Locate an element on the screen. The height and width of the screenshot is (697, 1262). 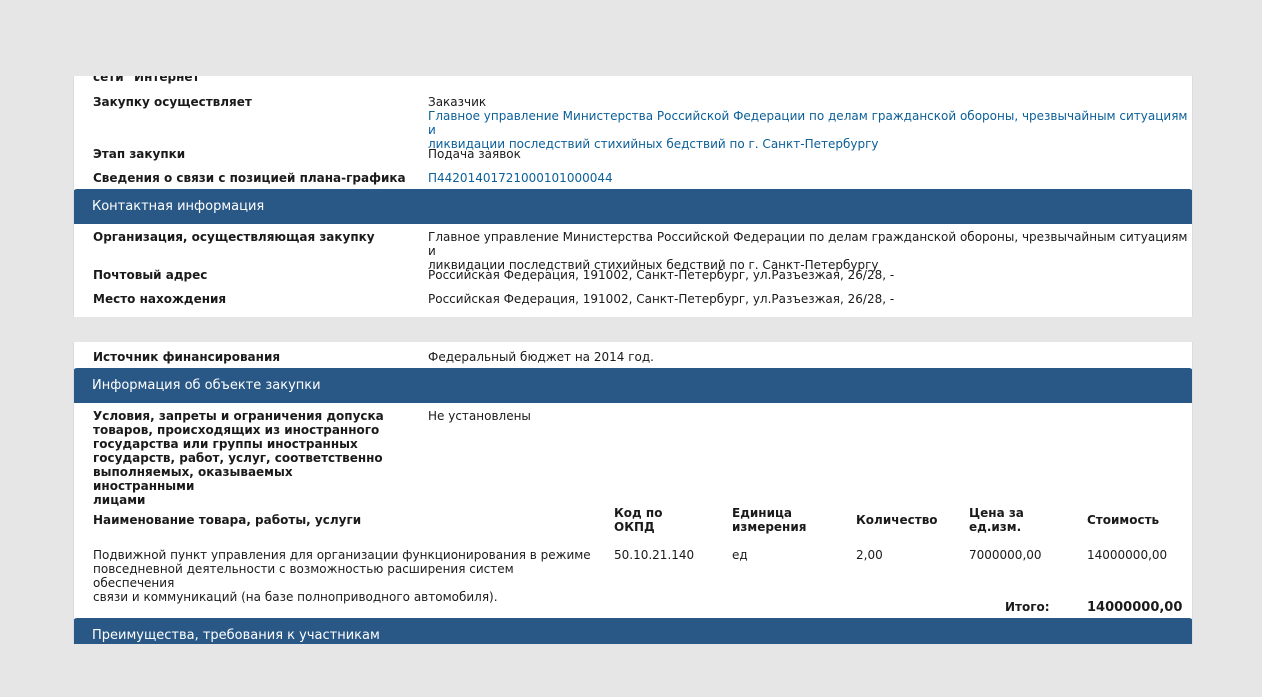
col-header-price: Цена за ед.изм. is located at coordinates (996, 520).